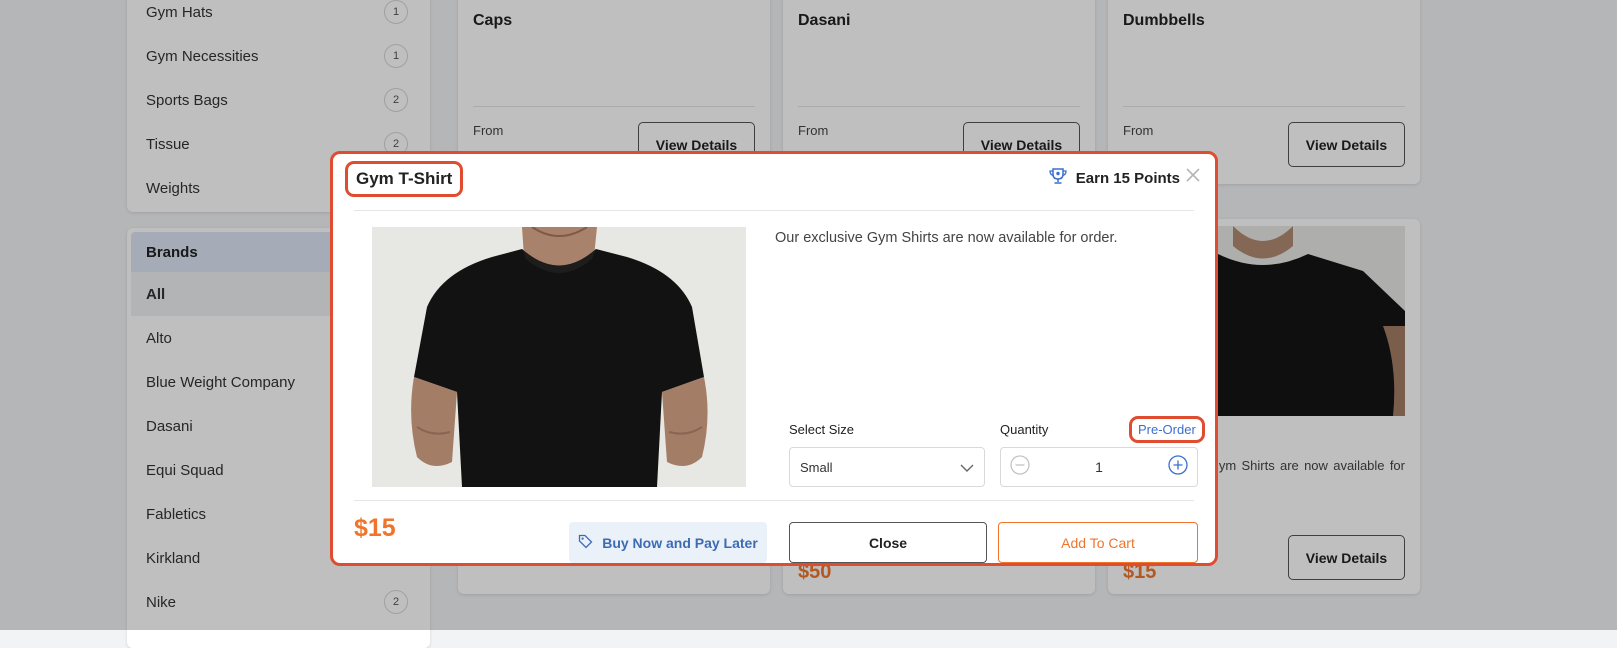 Image resolution: width=1617 pixels, height=648 pixels. What do you see at coordinates (822, 429) in the screenshot?
I see `size-label: Select Size` at bounding box center [822, 429].